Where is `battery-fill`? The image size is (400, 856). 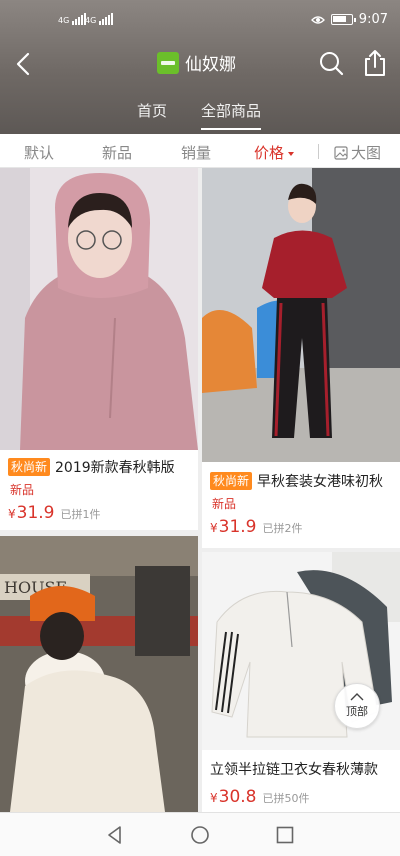 battery-fill is located at coordinates (339, 19).